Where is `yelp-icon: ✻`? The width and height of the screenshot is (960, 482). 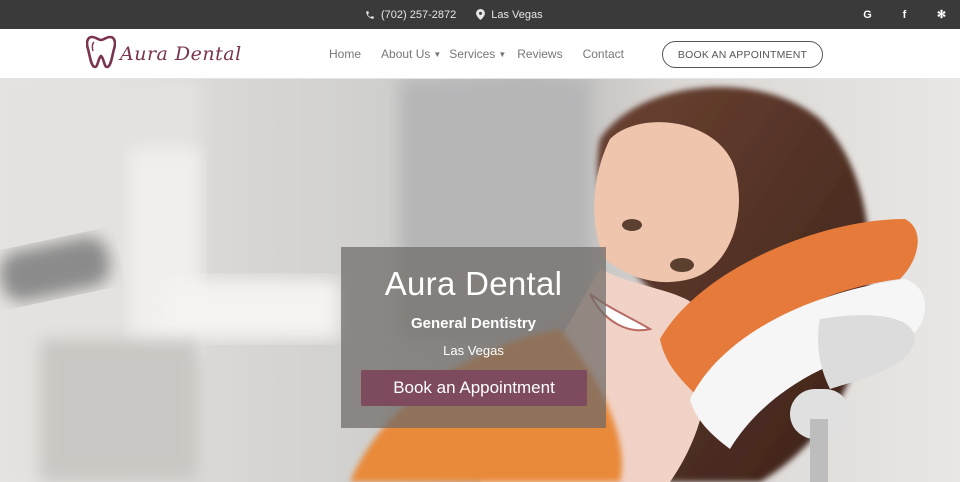
yelp-icon: ✻ is located at coordinates (941, 14).